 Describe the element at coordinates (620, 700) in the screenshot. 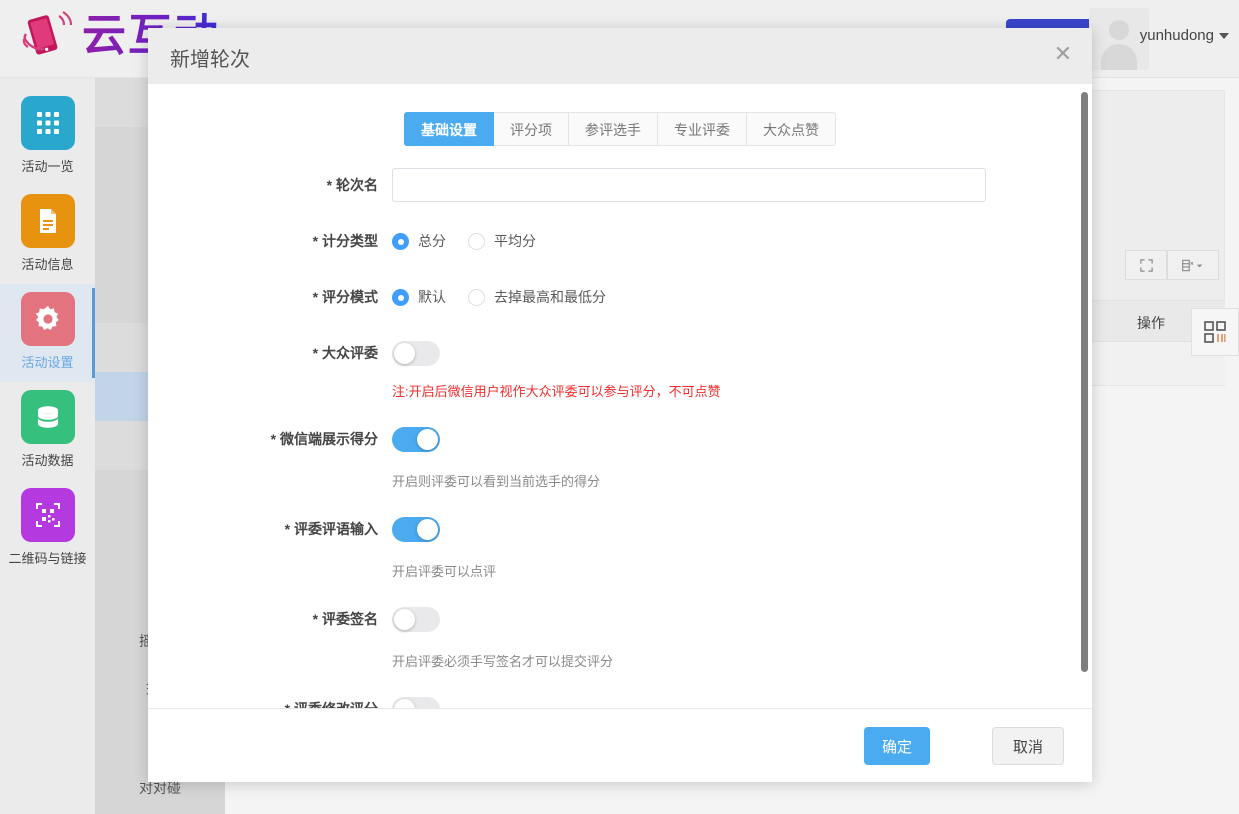

I see `form-row-judge-modify-score: * 评委修改评分 开启评委可以修改自己的打分` at that location.